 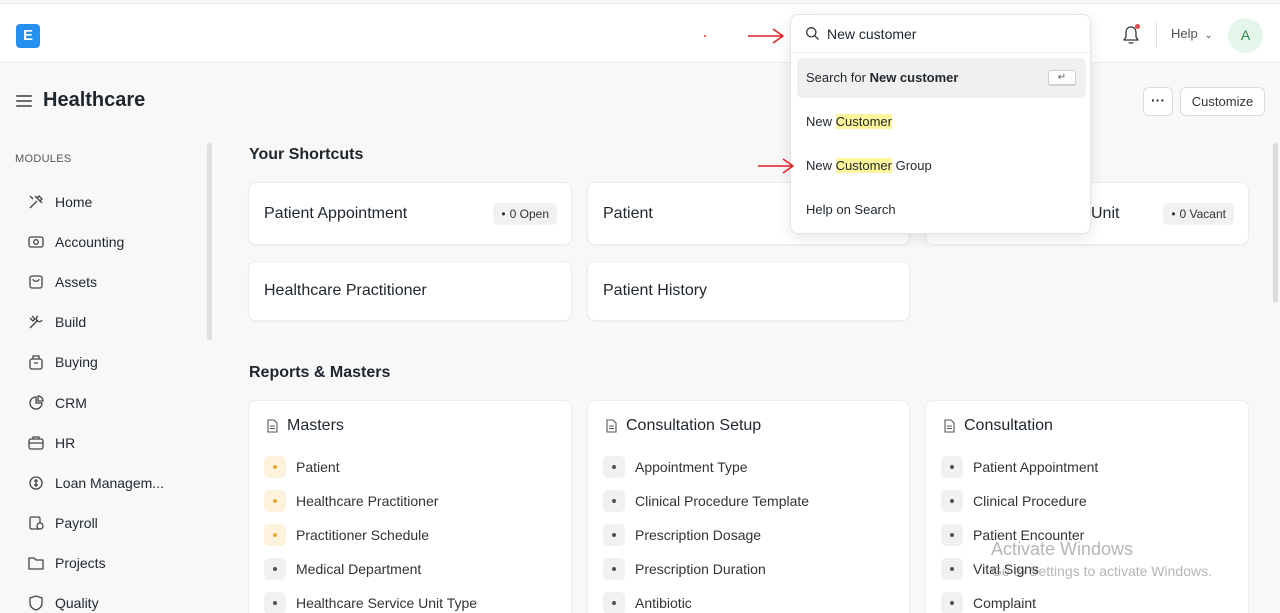 I want to click on box-icon, so click(x=36, y=282).